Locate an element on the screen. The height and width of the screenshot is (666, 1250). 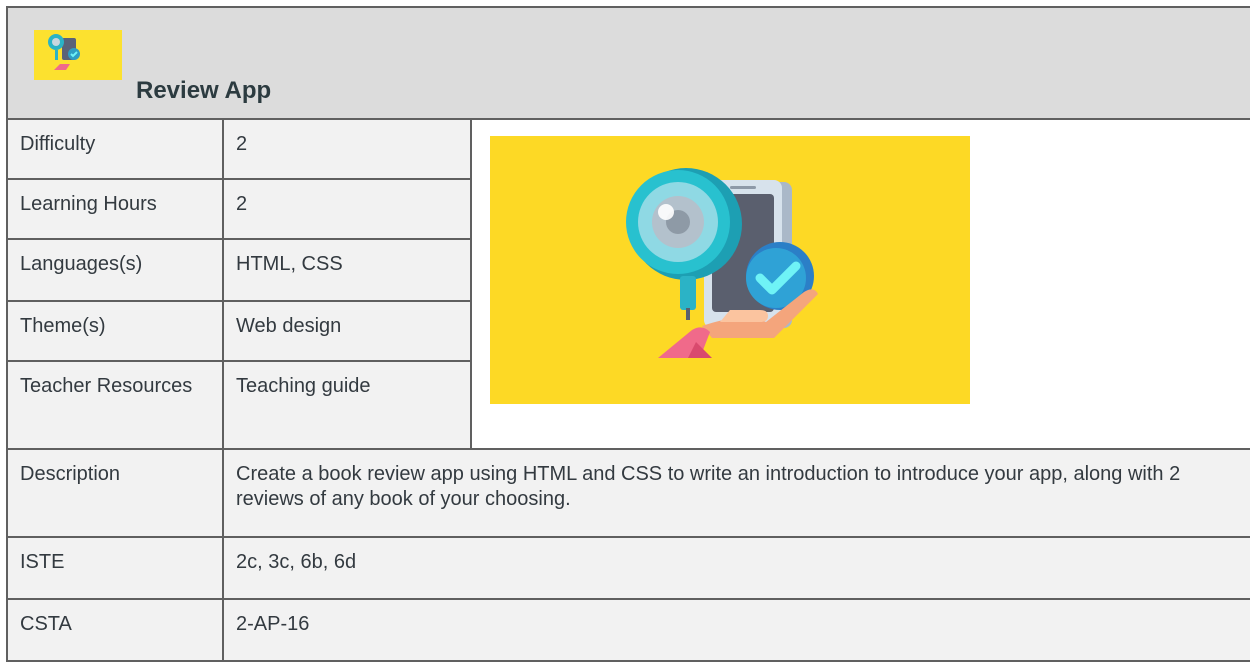
themes-label: Theme(s) is located at coordinates (115, 331).